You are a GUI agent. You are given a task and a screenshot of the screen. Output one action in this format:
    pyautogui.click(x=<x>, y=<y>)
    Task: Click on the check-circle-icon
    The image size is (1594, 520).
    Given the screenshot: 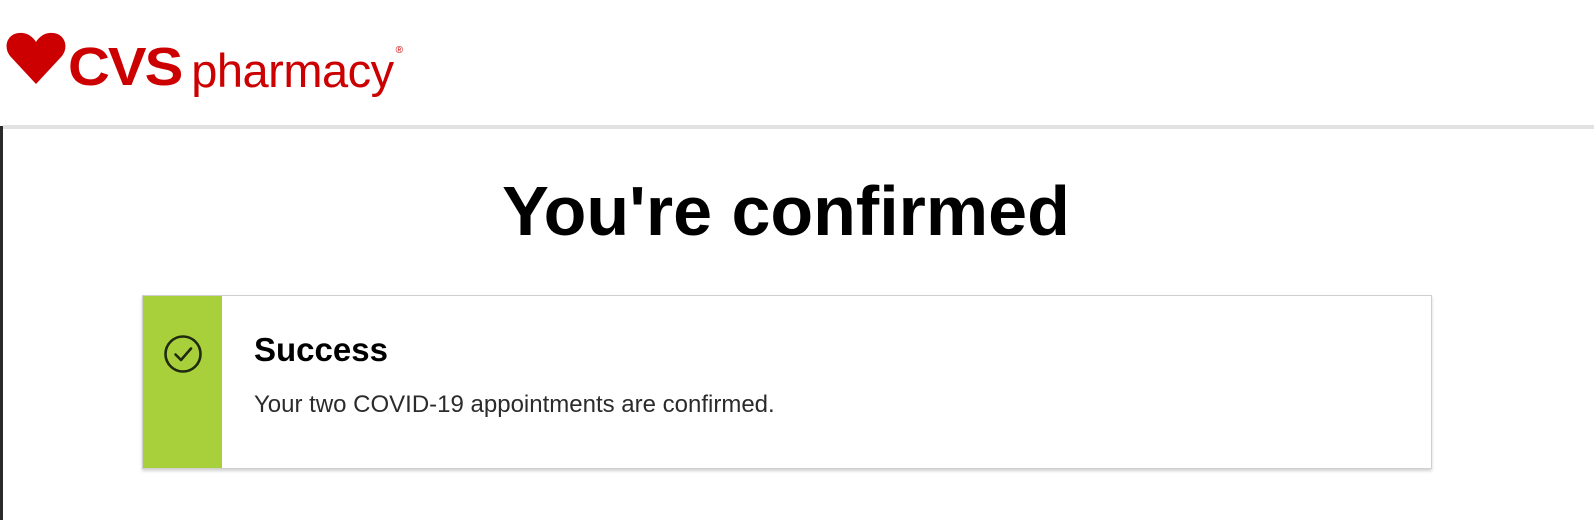 What is the action you would take?
    pyautogui.click(x=183, y=354)
    